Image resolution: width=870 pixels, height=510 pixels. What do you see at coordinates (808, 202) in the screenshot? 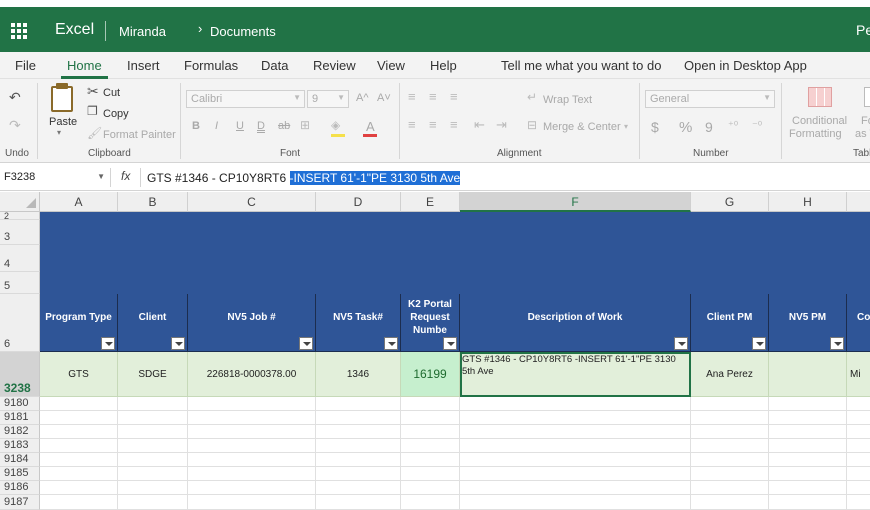
I see `column-header-h: H` at bounding box center [808, 202].